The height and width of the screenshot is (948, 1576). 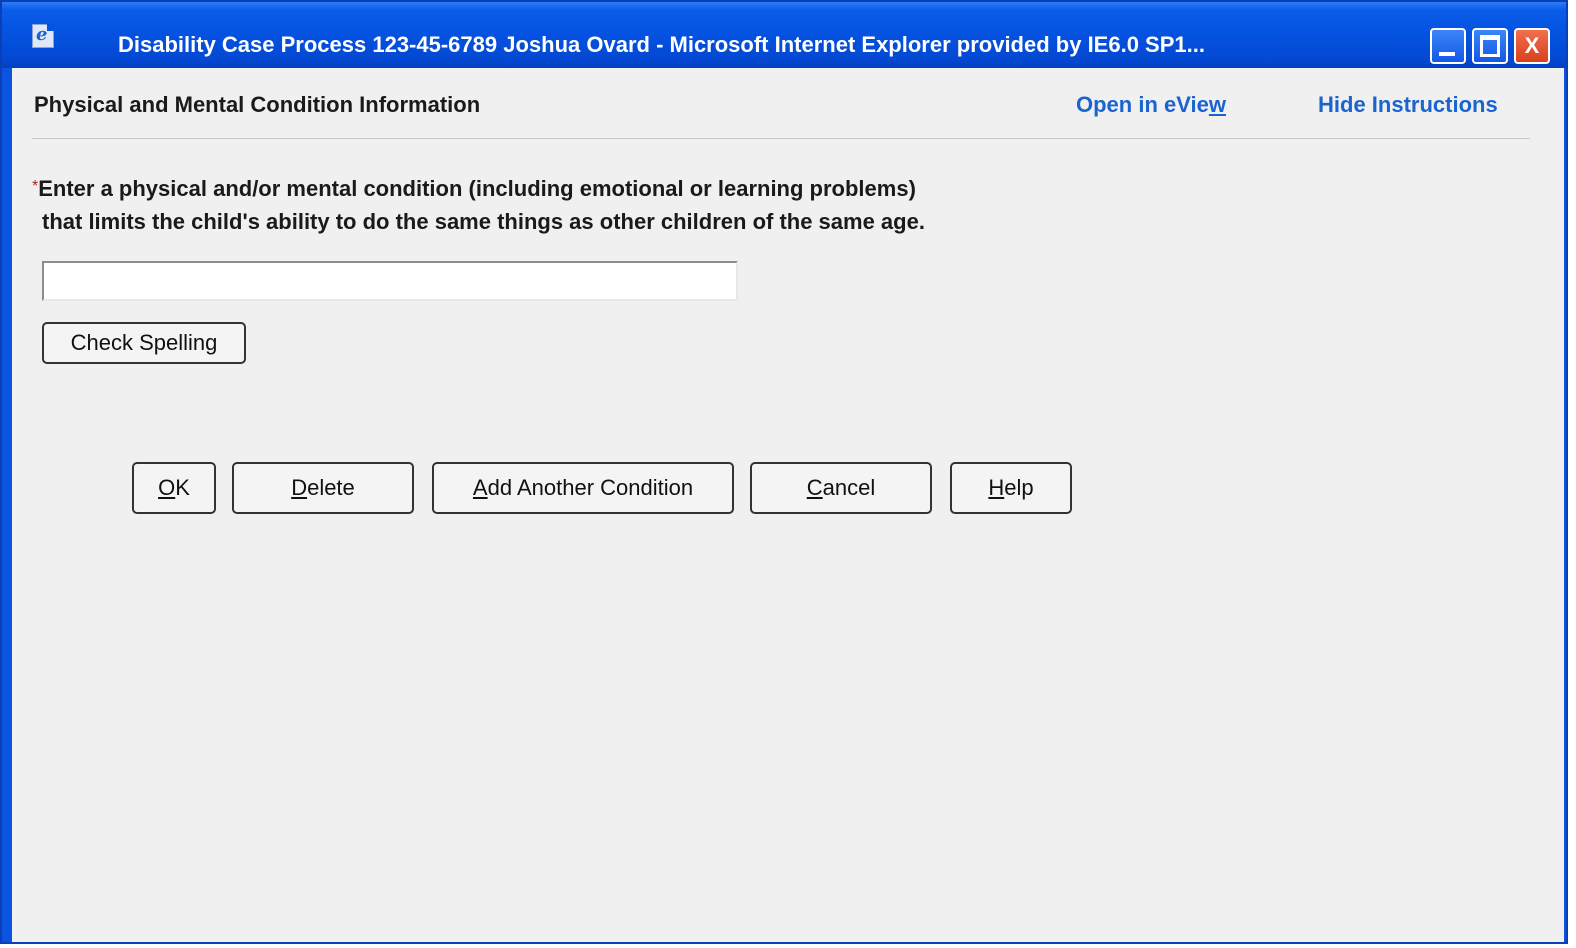 I want to click on close-icon: X, so click(x=1532, y=45).